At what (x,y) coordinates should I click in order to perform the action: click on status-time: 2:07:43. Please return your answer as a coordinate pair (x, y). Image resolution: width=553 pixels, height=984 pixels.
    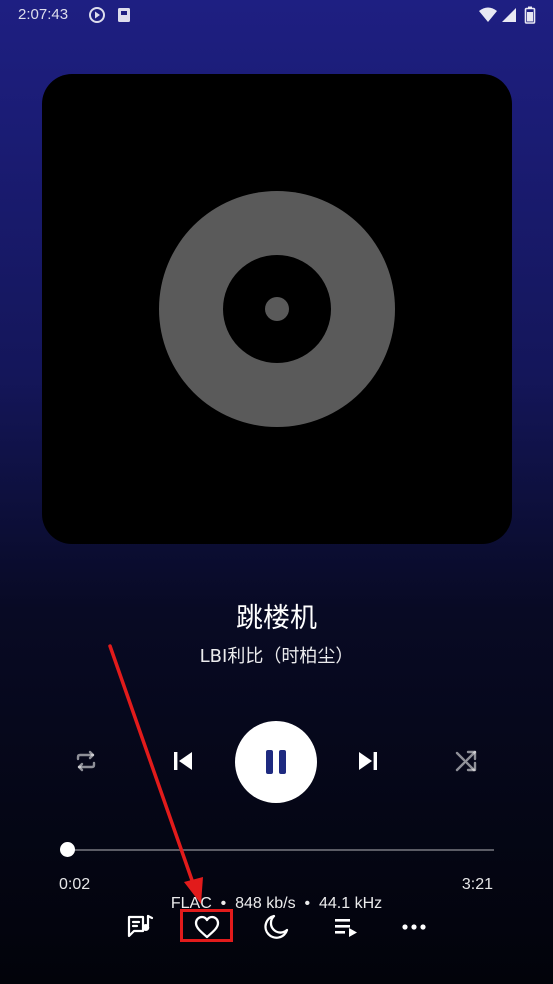
    Looking at the image, I should click on (43, 14).